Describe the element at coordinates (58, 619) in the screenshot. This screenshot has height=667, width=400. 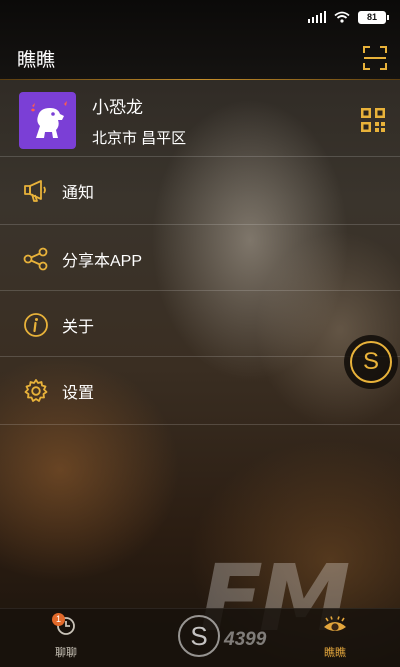
I see `unread-badge: 1` at that location.